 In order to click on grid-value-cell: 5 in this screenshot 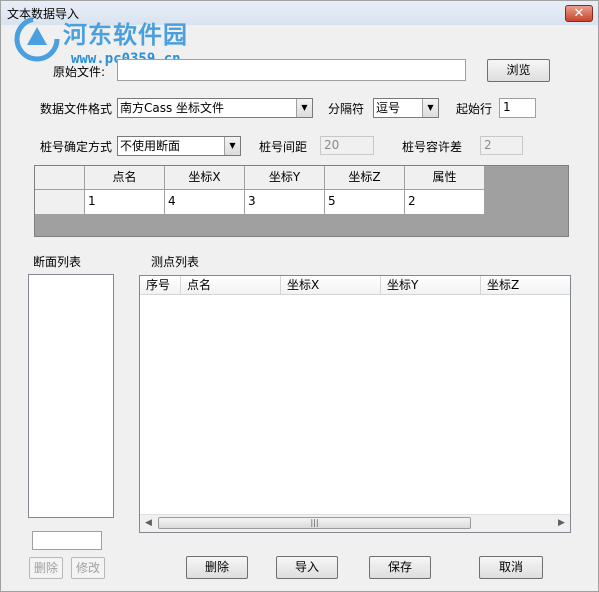, I will do `click(365, 202)`.